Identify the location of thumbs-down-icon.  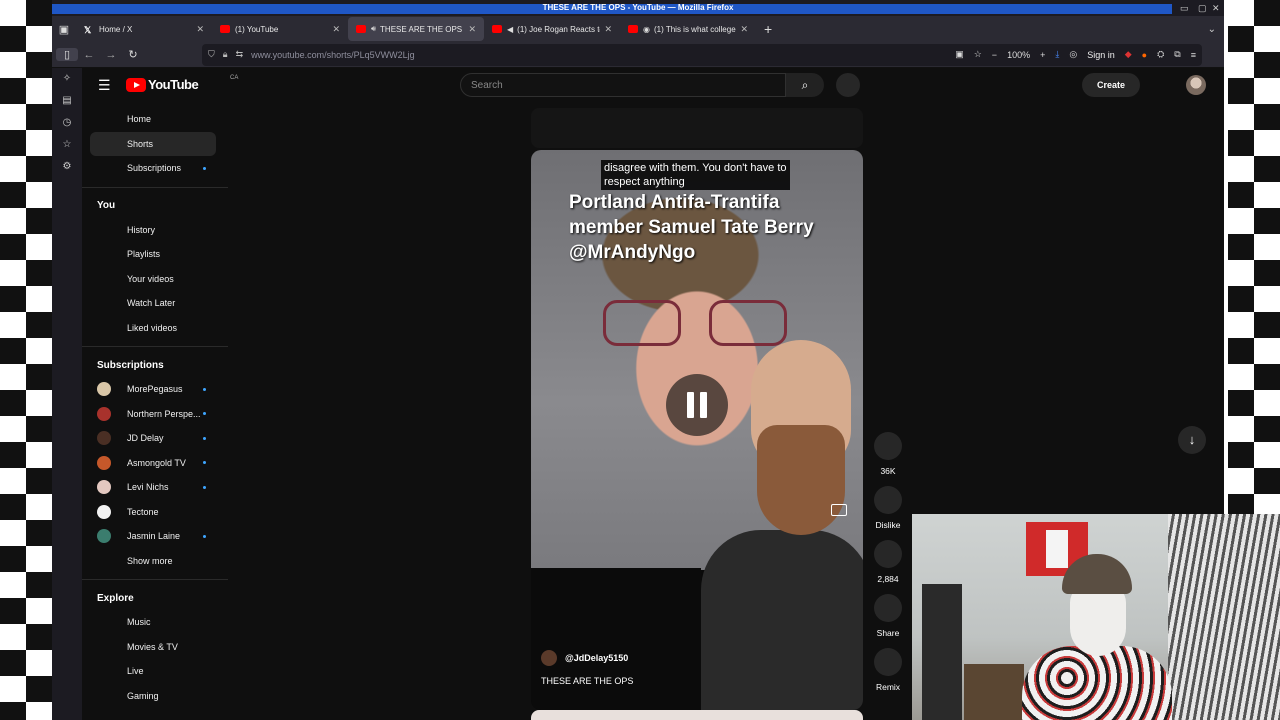
(888, 500).